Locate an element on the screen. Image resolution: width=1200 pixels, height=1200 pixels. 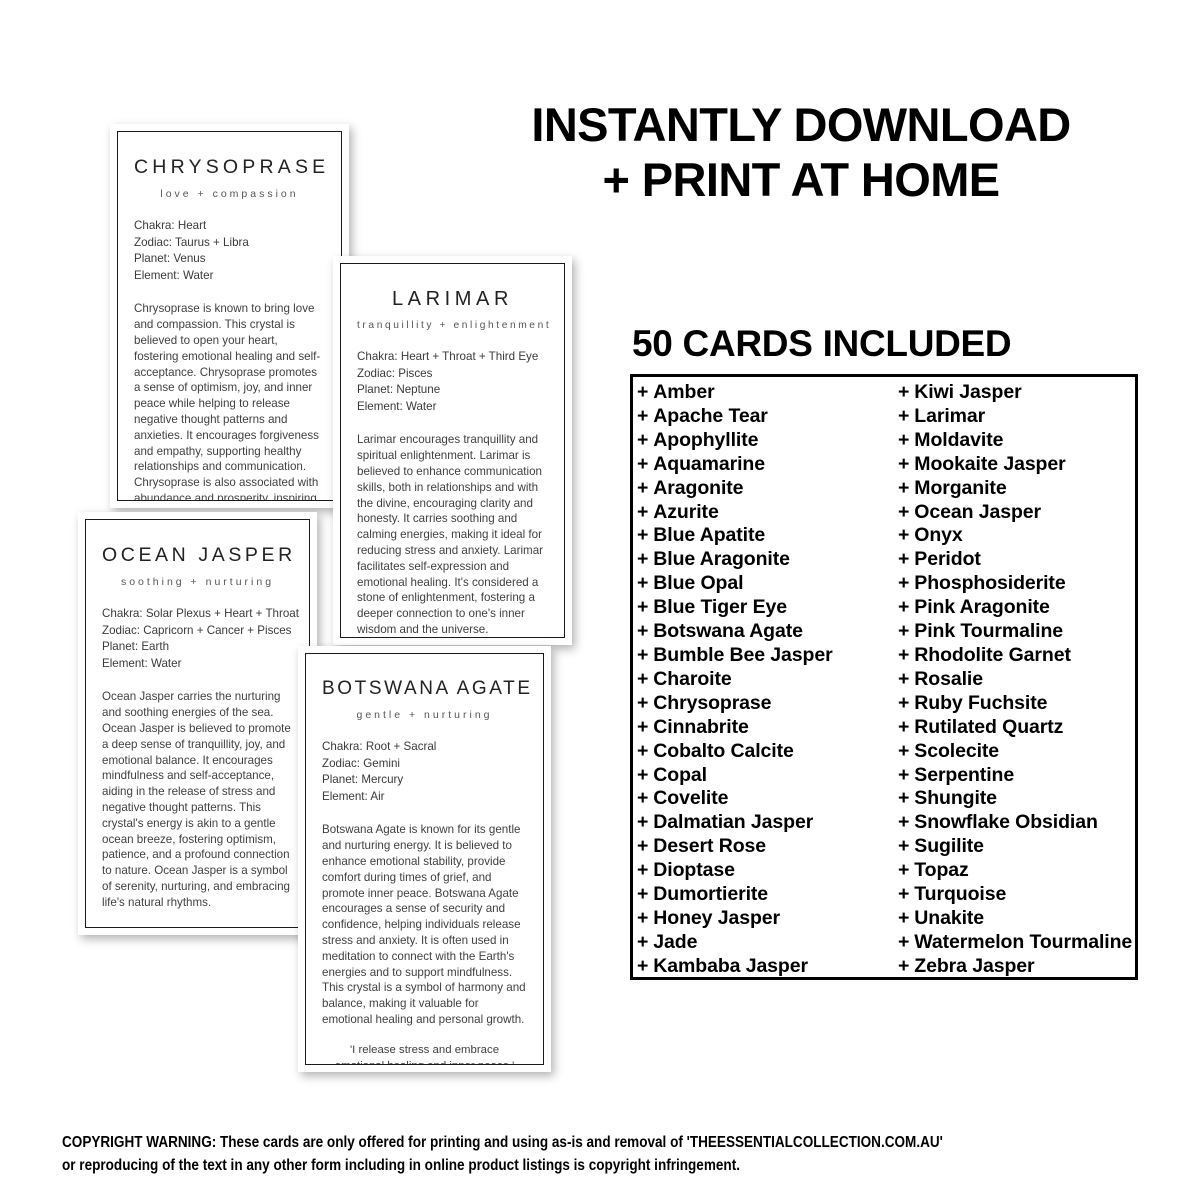
crystal-name: Blue Apatite is located at coordinates (709, 535).